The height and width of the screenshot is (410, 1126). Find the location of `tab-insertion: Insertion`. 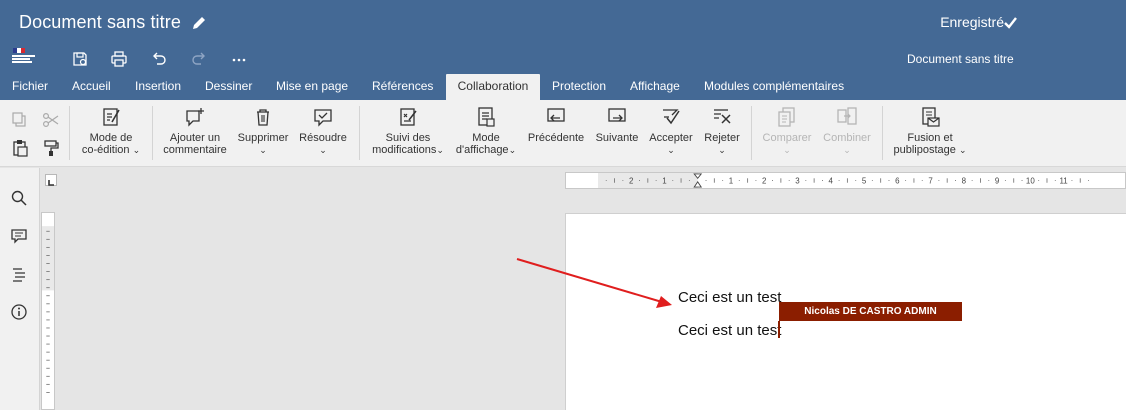

tab-insertion: Insertion is located at coordinates (158, 87).